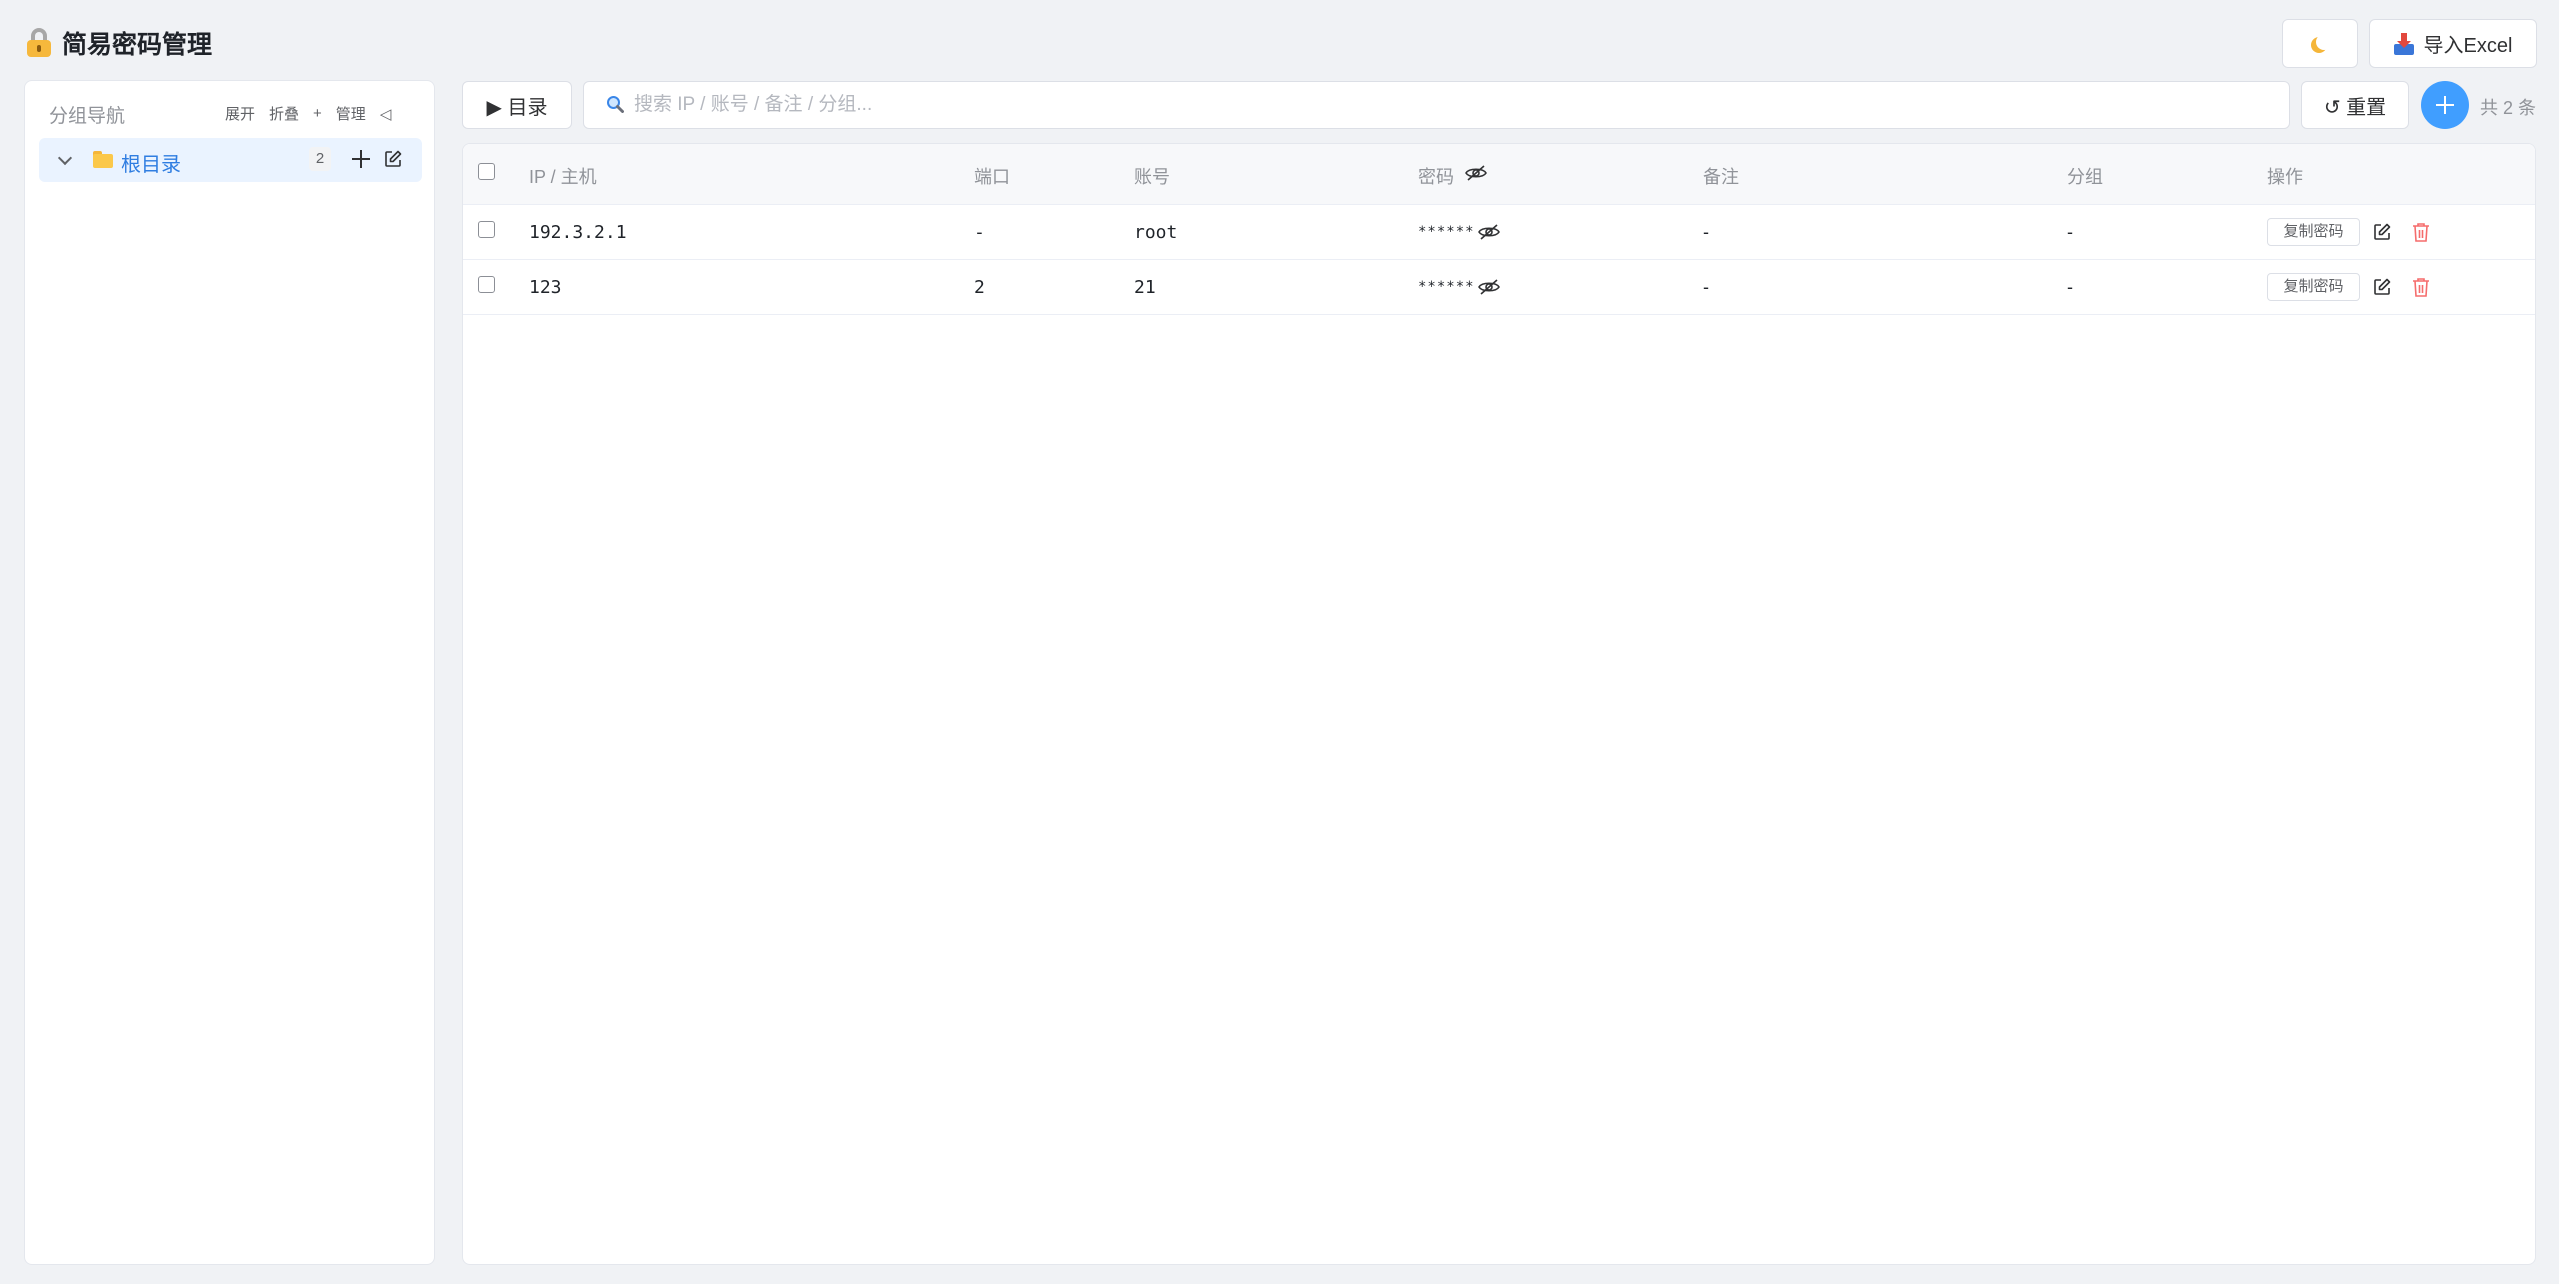  Describe the element at coordinates (240, 113) in the screenshot. I see `expand-all-button: 展开` at that location.